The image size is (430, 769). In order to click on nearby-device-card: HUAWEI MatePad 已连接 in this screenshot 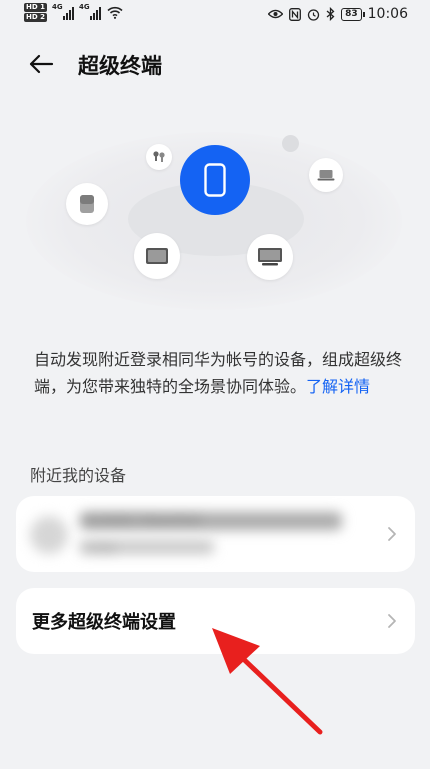, I will do `click(215, 534)`.